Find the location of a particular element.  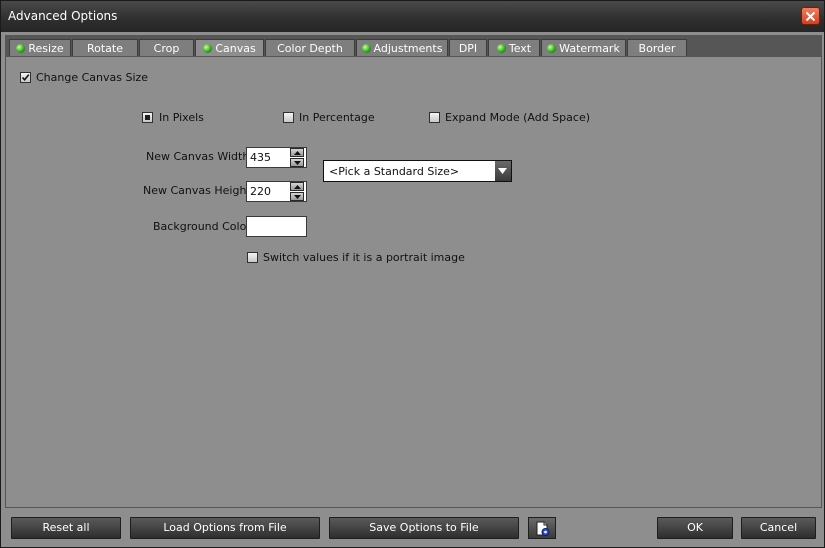

tab-adjustments: Adjustments is located at coordinates (402, 47).